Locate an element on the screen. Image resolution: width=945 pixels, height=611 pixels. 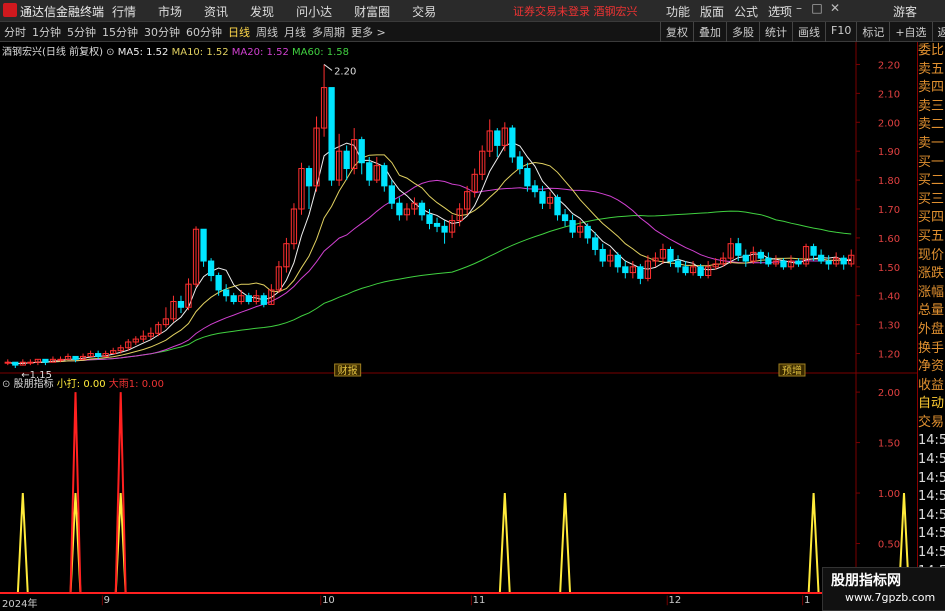
tab-weekly: 周线 is located at coordinates (267, 32).